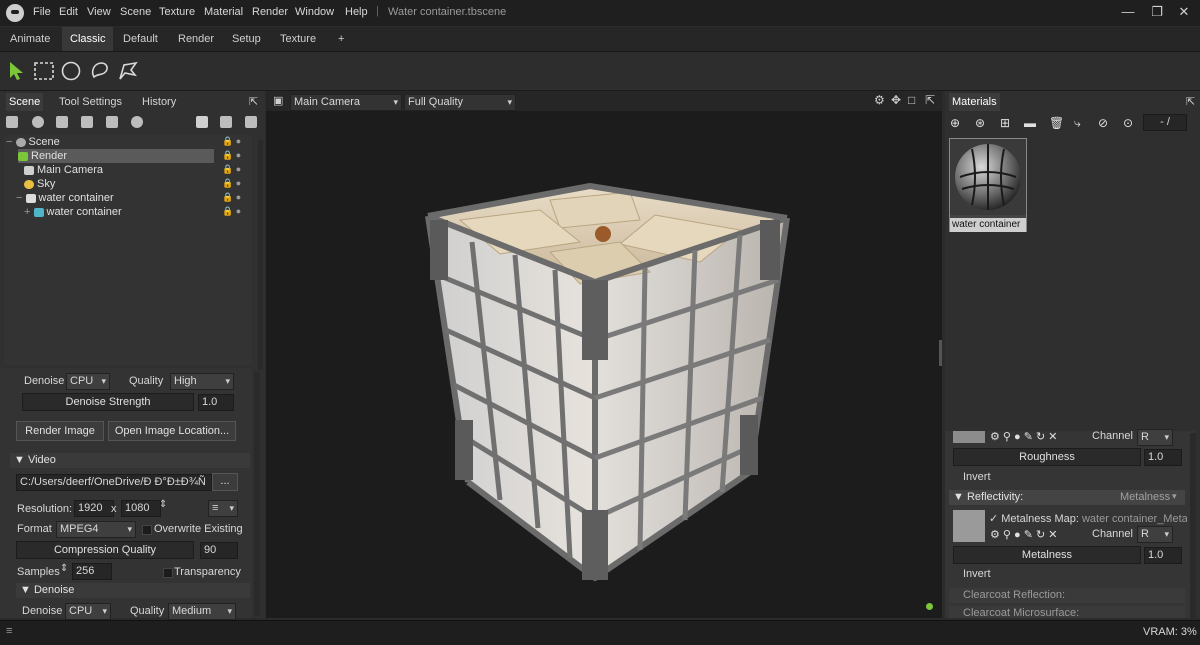 This screenshot has height=645, width=1200. Describe the element at coordinates (223, 12) in the screenshot. I see `menu-material: Material` at that location.